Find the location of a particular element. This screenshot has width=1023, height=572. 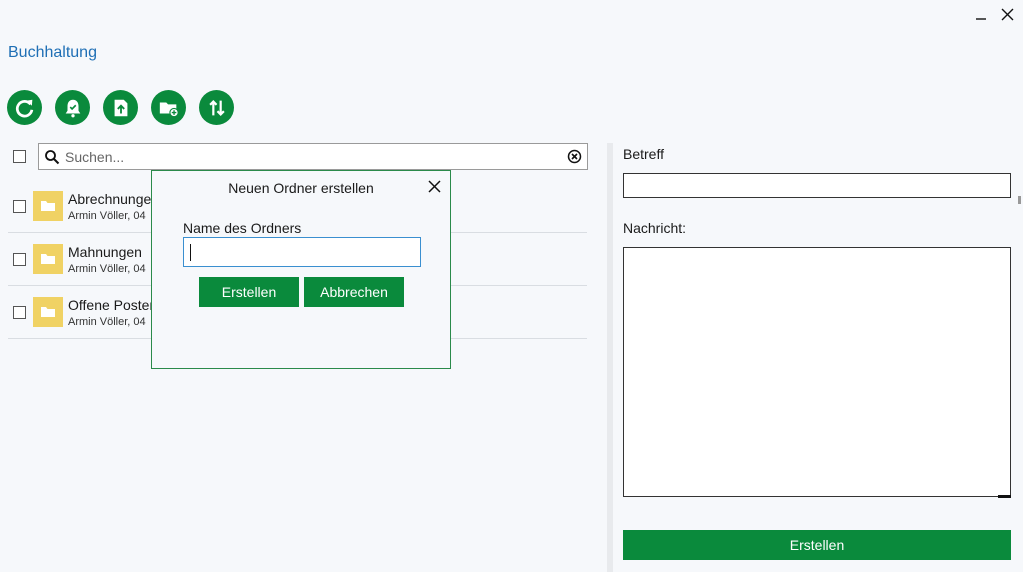

sort-icon is located at coordinates (216, 107).